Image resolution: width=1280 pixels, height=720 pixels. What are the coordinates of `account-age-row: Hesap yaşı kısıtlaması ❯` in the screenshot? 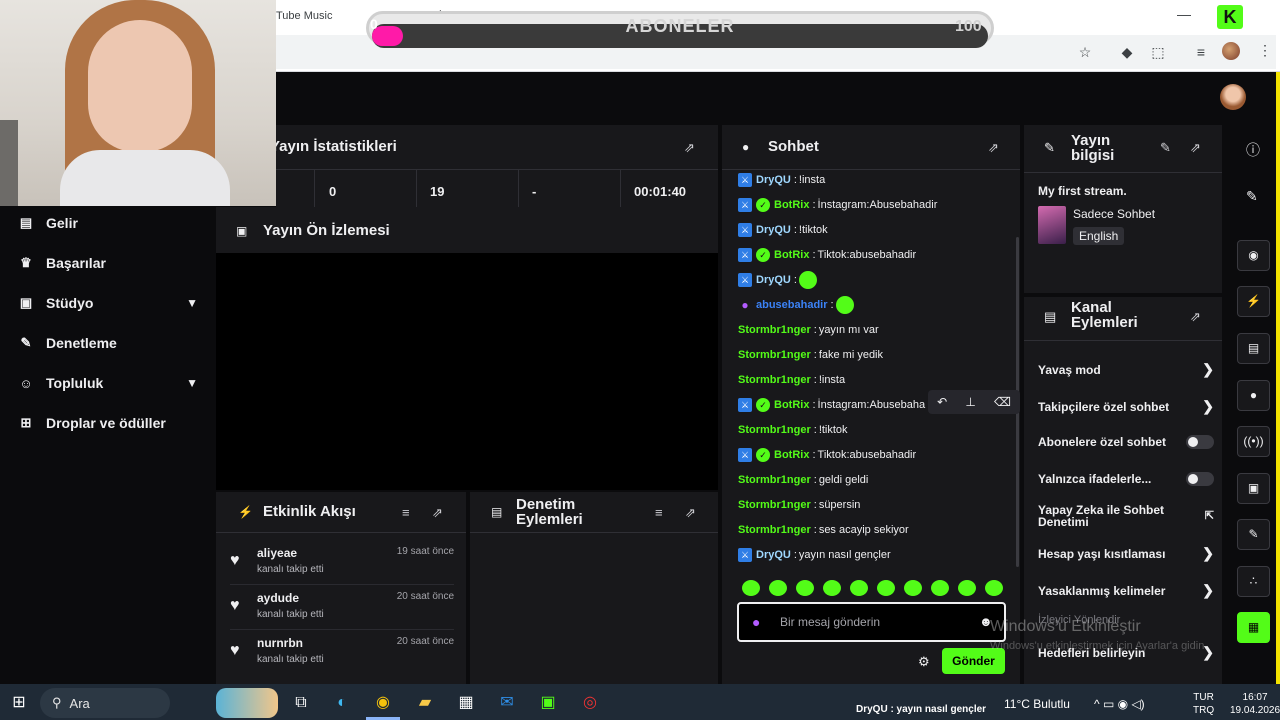 It's located at (1126, 553).